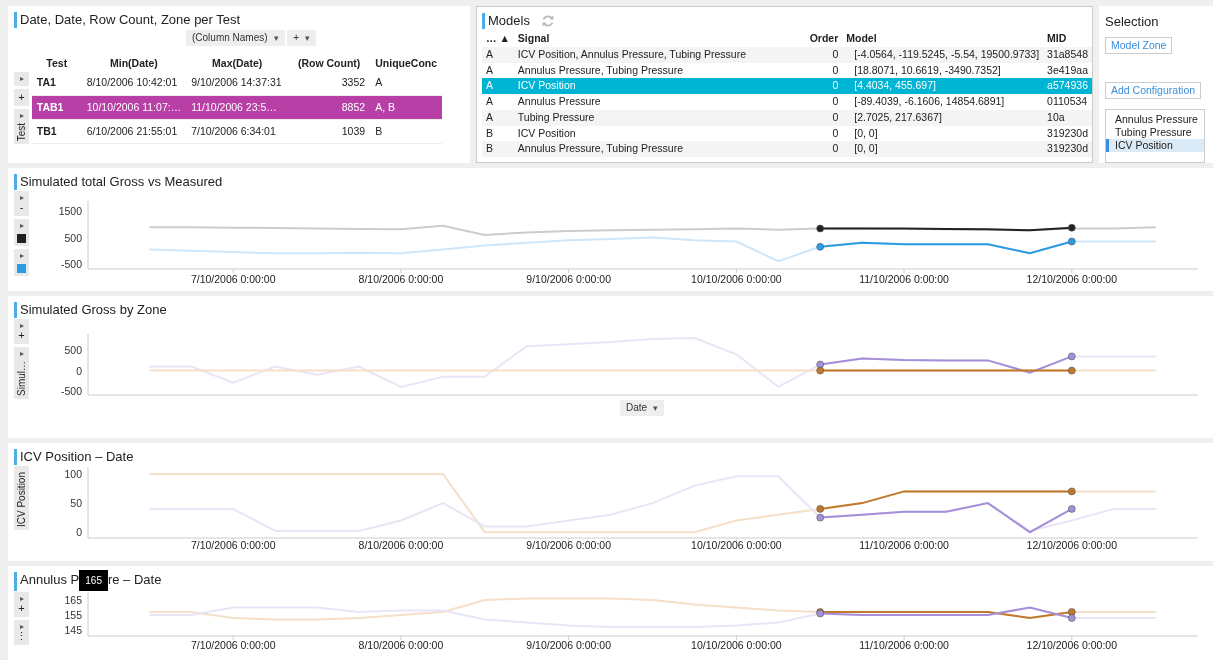  Describe the element at coordinates (56, 131) in the screenshot. I see `row-header: TB1` at that location.